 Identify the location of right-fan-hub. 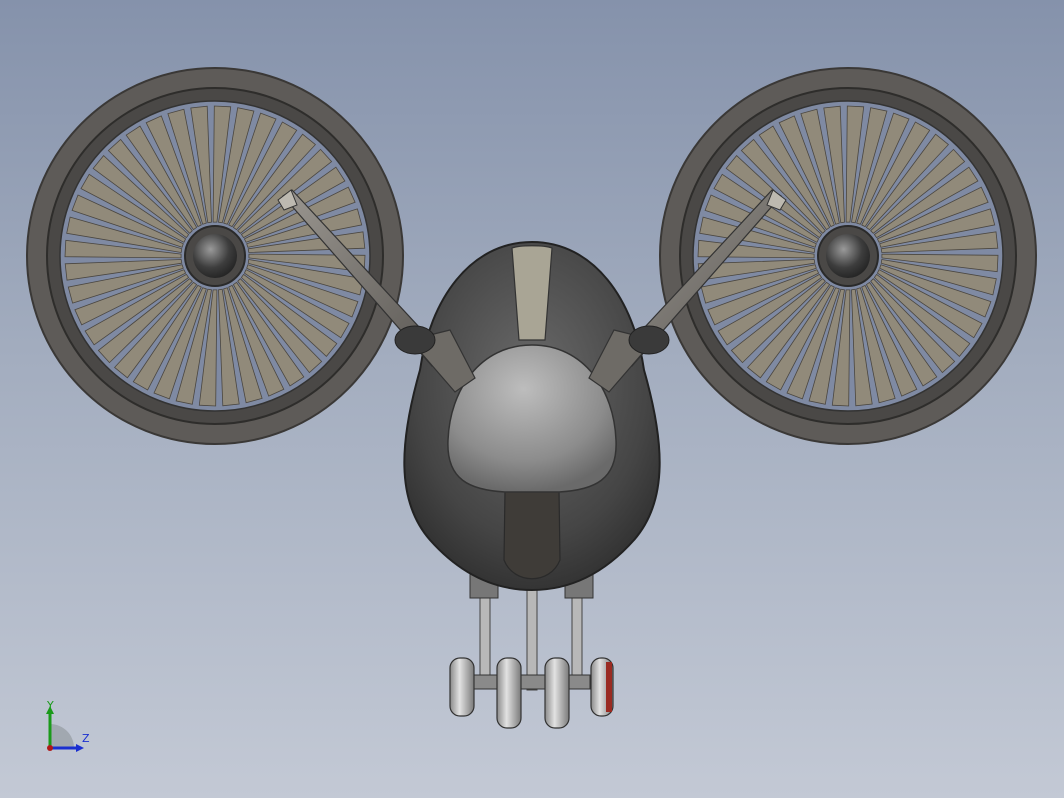
(848, 256).